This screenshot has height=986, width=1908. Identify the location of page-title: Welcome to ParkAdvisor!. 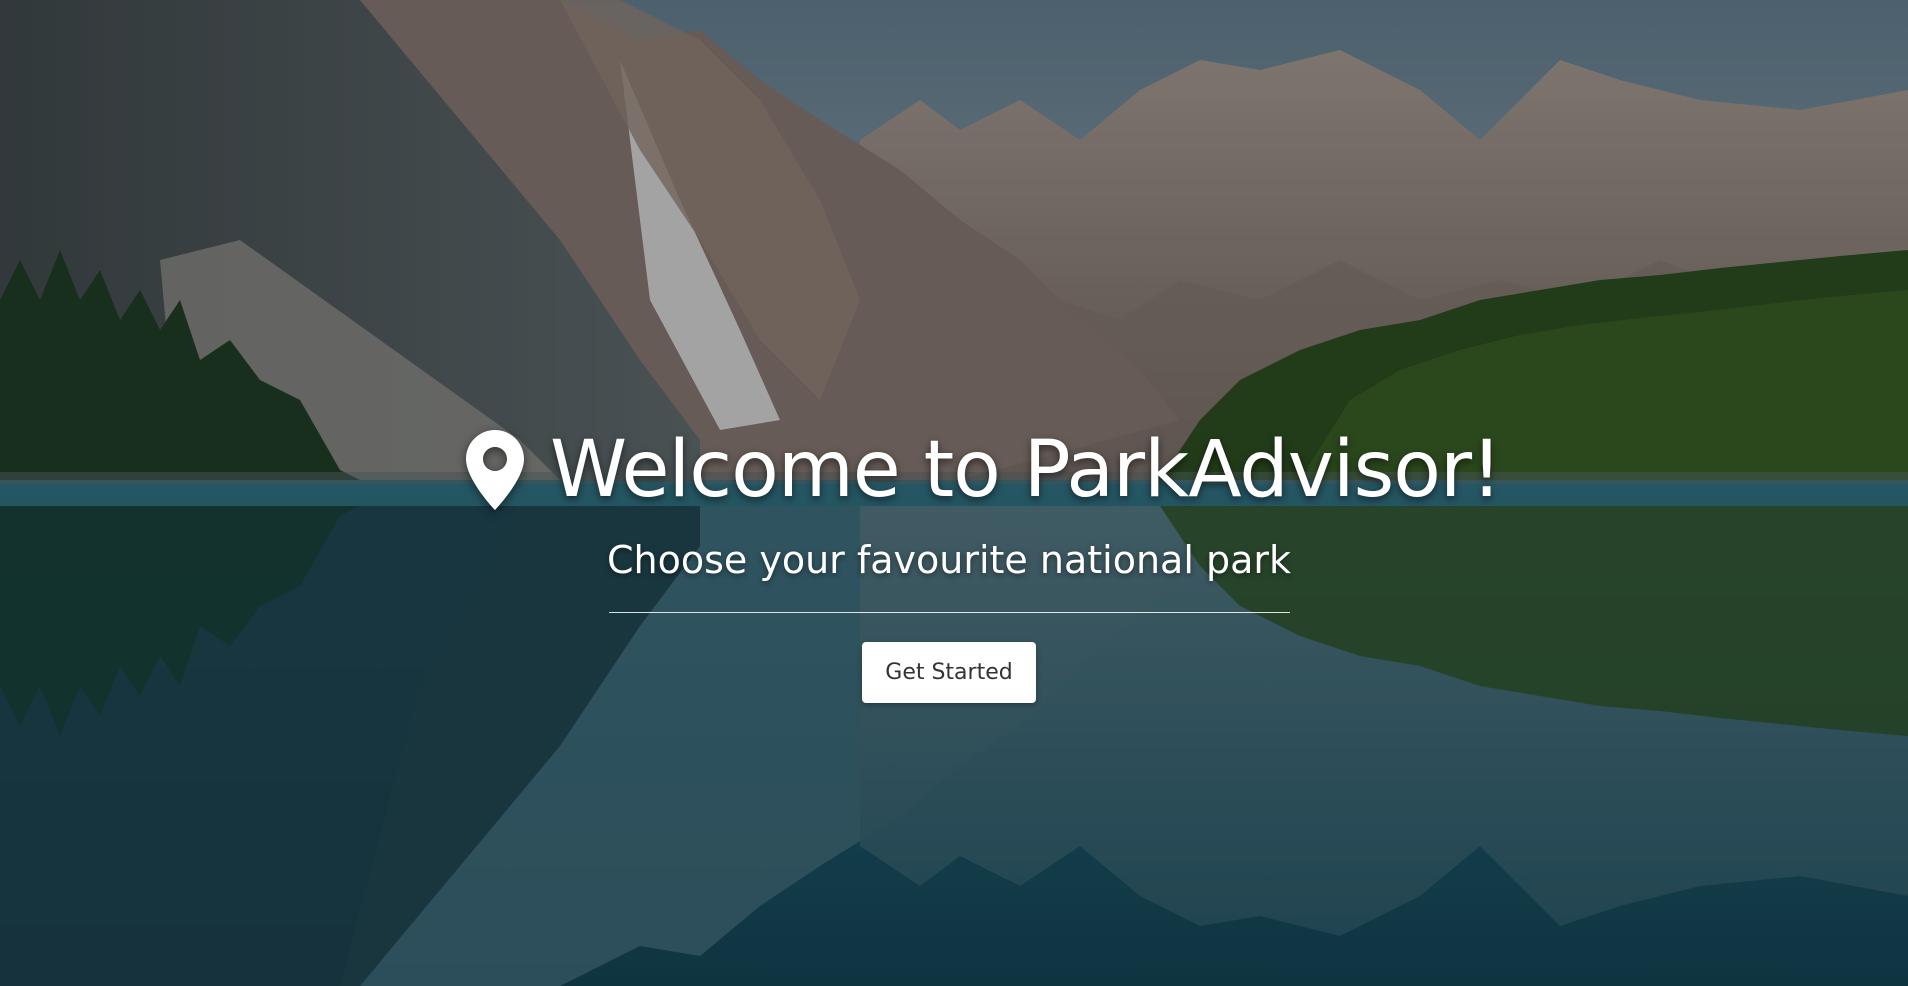
(1026, 470).